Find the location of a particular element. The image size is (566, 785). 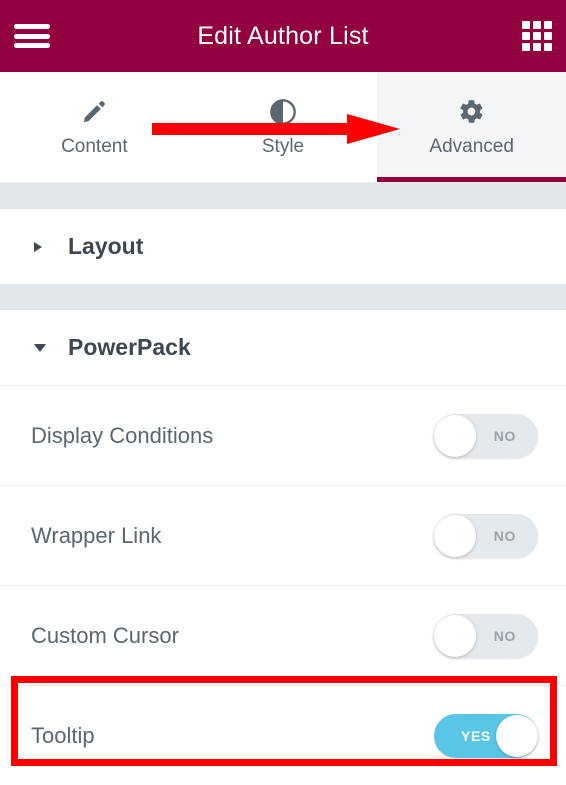

page-title: Edit Author List is located at coordinates (283, 35).